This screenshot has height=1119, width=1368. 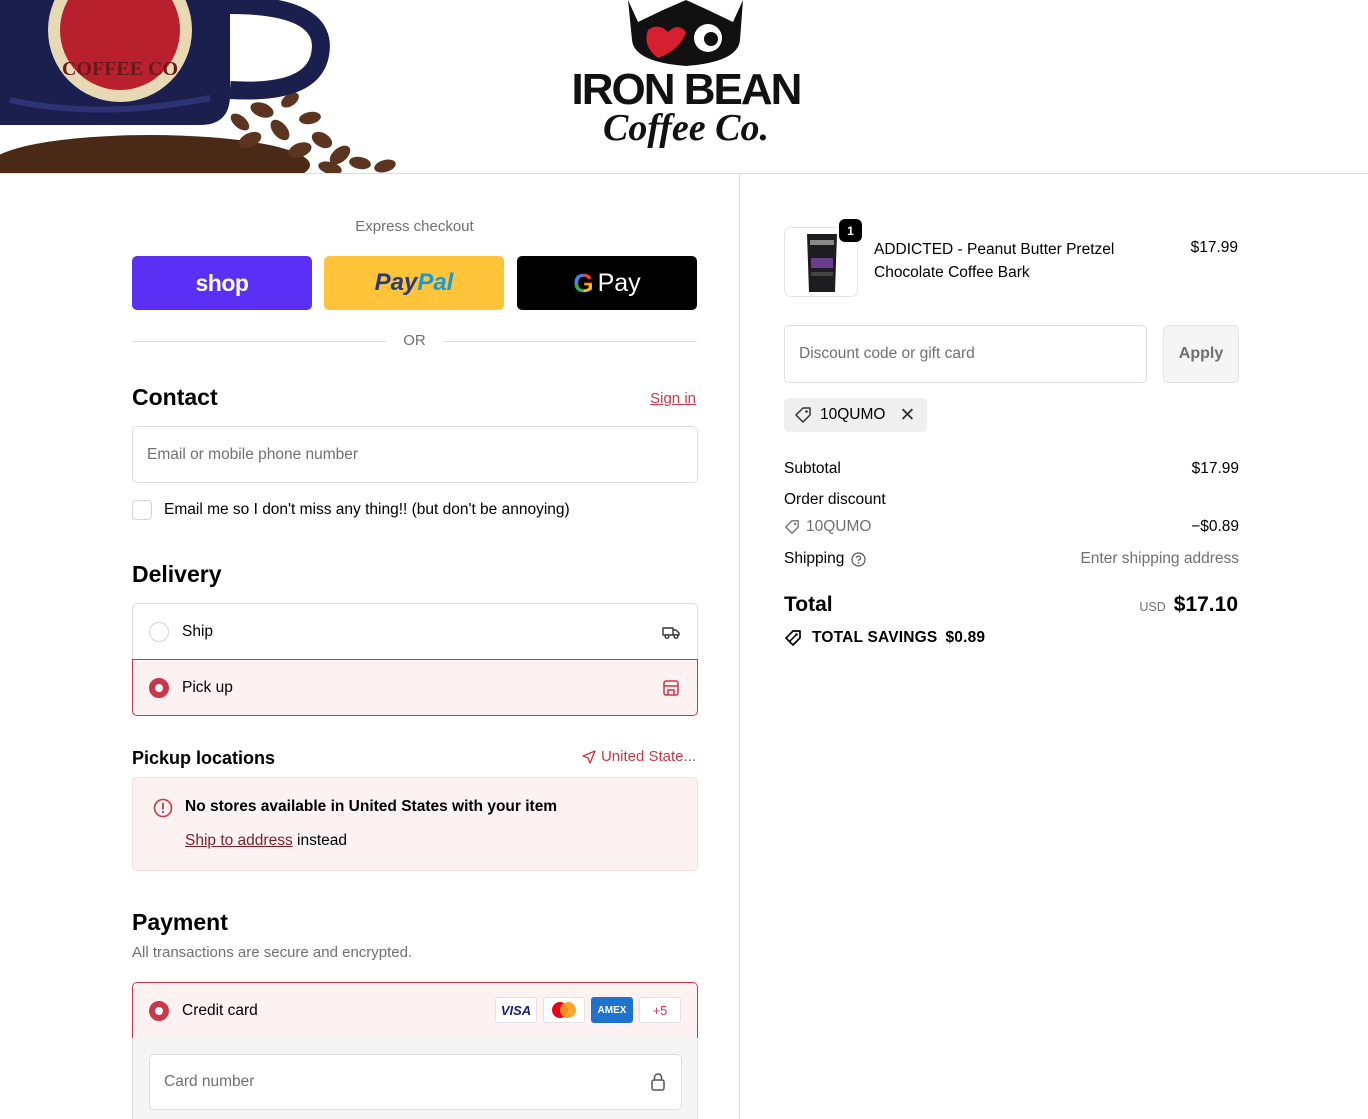 I want to click on express-checkout-title: Express checkout, so click(x=414, y=226).